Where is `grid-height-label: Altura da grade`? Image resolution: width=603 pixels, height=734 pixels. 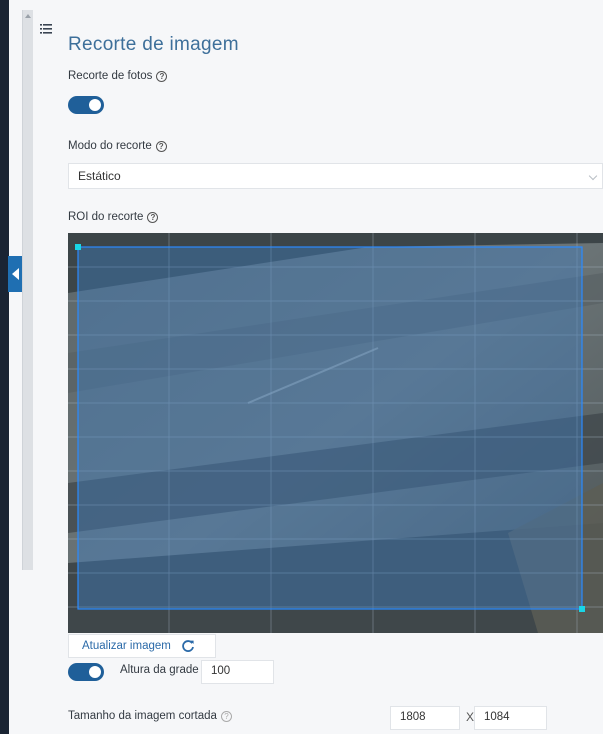
grid-height-label: Altura da grade is located at coordinates (159, 670).